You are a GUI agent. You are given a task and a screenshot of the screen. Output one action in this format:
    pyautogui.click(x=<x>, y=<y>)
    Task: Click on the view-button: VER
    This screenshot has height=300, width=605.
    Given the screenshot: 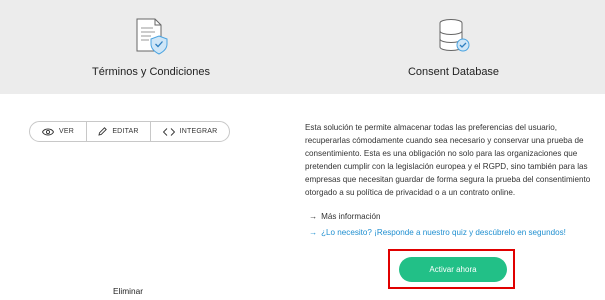 What is the action you would take?
    pyautogui.click(x=58, y=131)
    